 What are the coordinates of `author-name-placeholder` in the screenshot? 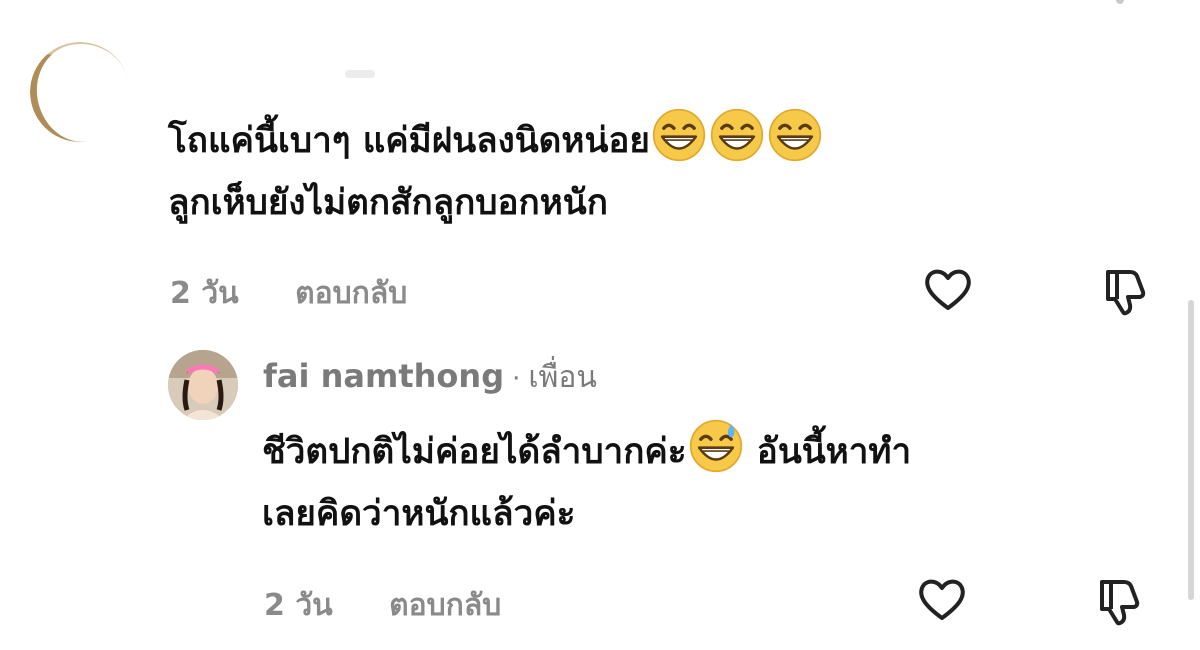 It's located at (360, 74).